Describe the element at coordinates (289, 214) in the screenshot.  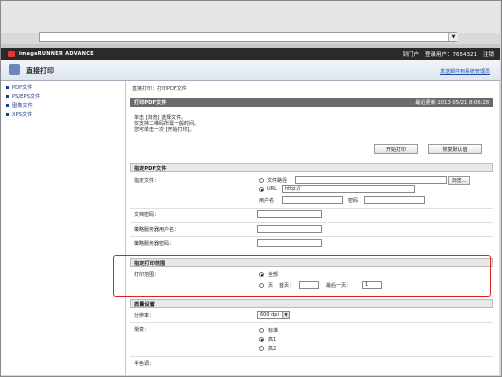
I see `doc-password-input` at that location.